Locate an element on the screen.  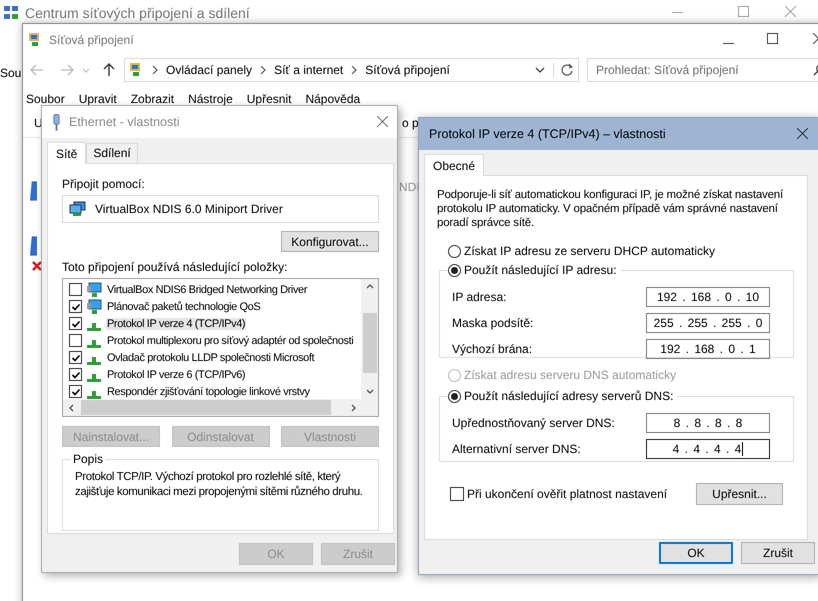
field-label: Upřednostňovaný server DNS: is located at coordinates (534, 423).